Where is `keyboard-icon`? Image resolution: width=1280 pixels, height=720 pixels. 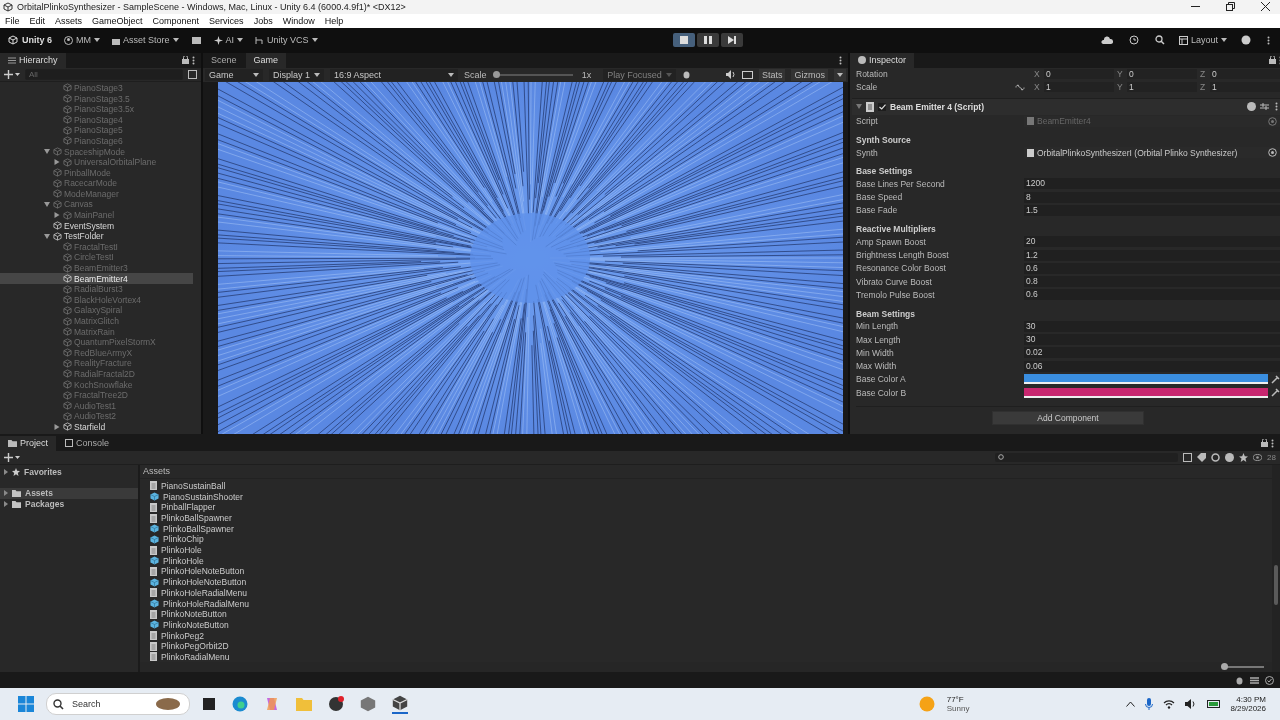
keyboard-icon is located at coordinates (747, 74).